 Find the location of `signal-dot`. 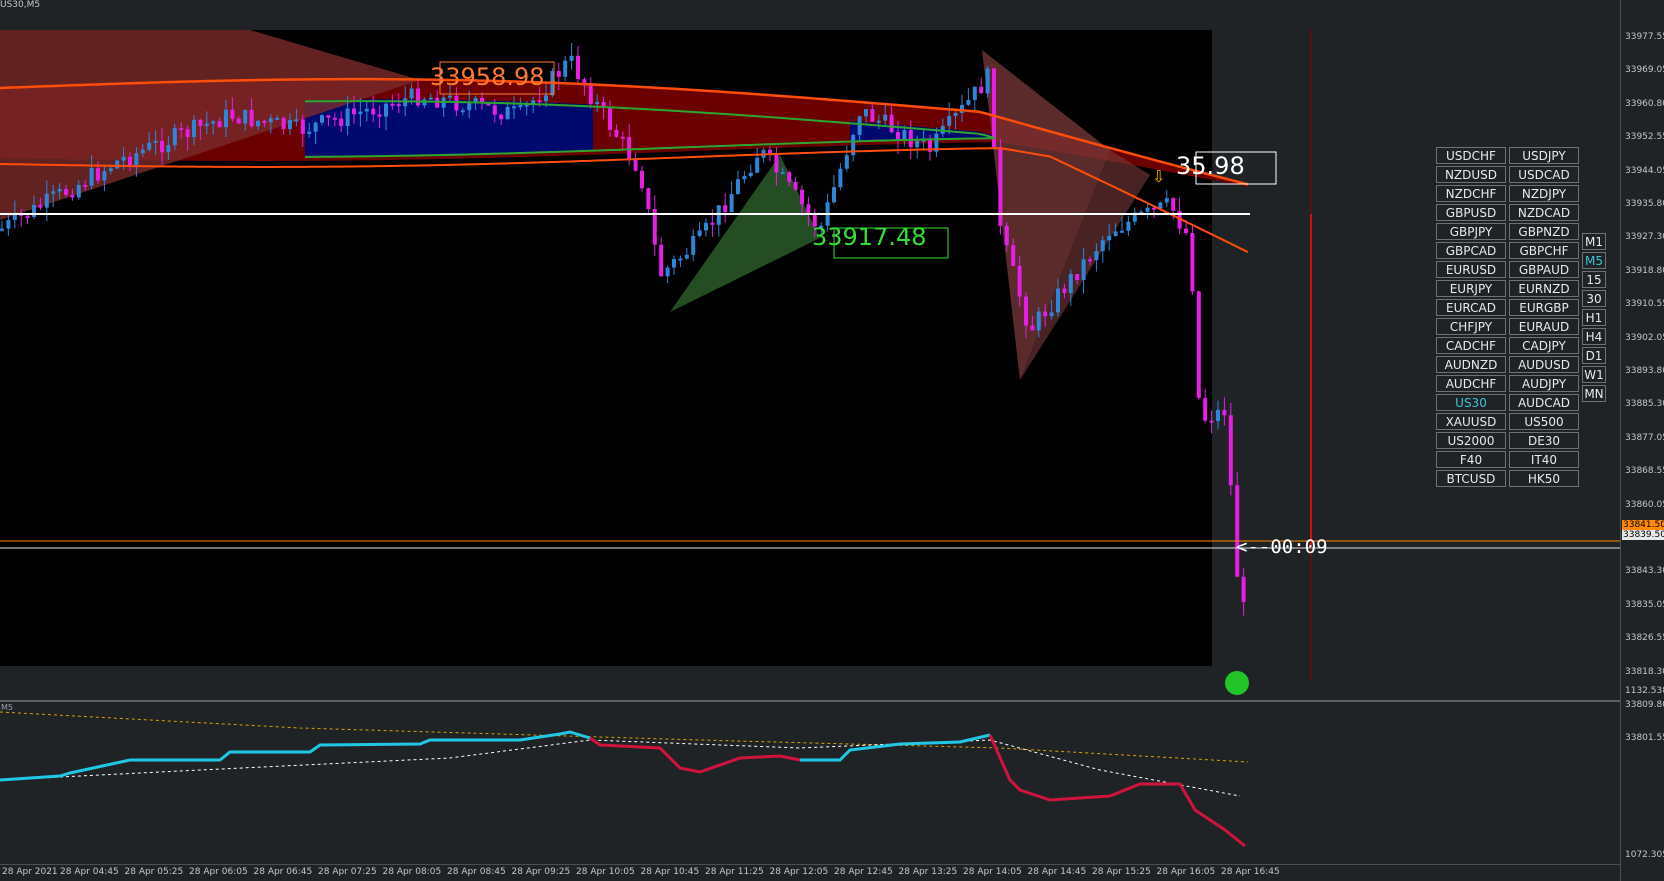

signal-dot is located at coordinates (1237, 683).